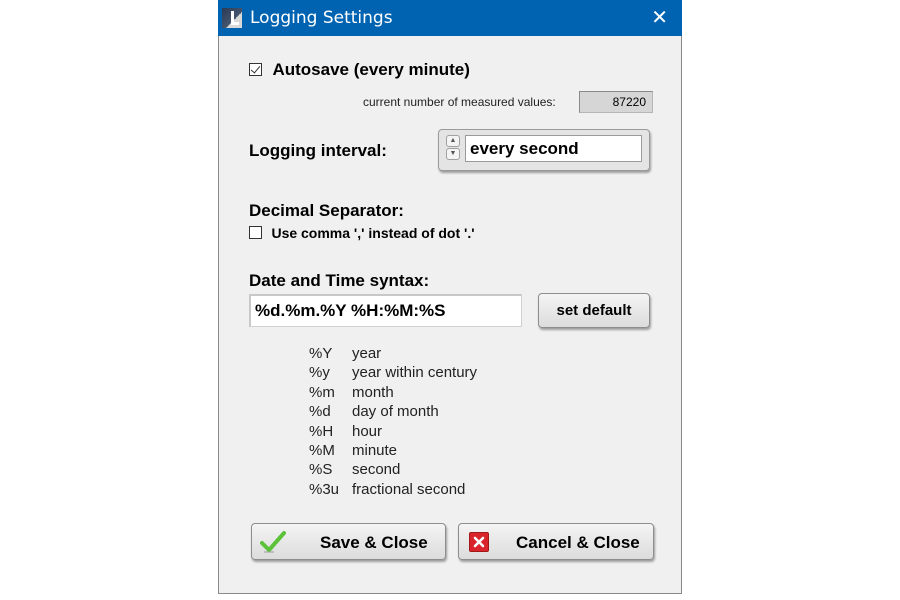 This screenshot has height=600, width=900. Describe the element at coordinates (373, 233) in the screenshot. I see `use-comma-label: Use comma ',' instead of dot '.'` at that location.